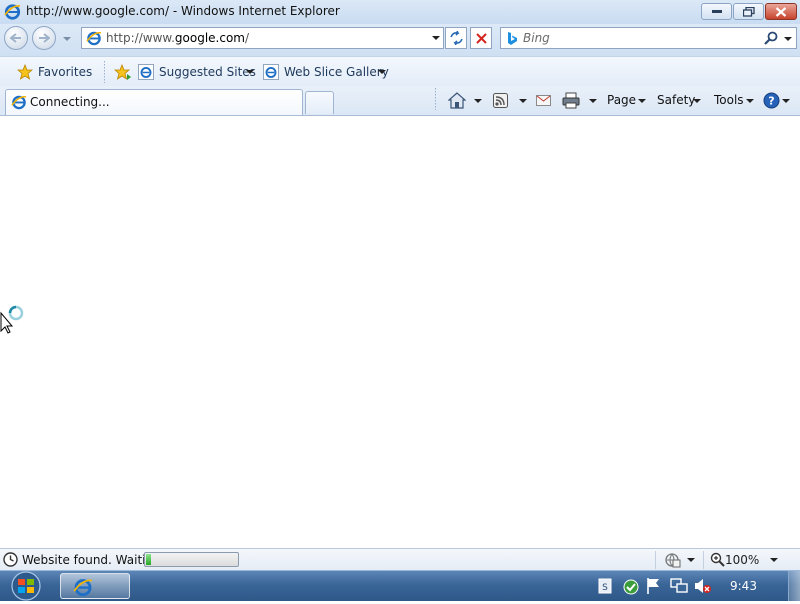 The image size is (800, 604). What do you see at coordinates (771, 39) in the screenshot?
I see `search-icon` at bounding box center [771, 39].